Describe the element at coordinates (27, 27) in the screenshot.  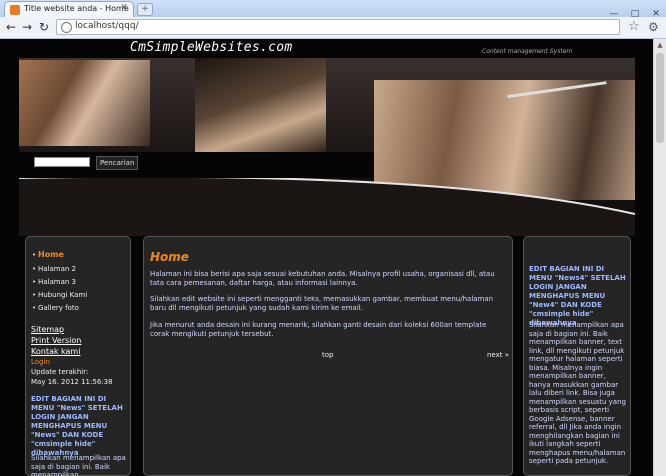
I see `forward-icon: →` at that location.